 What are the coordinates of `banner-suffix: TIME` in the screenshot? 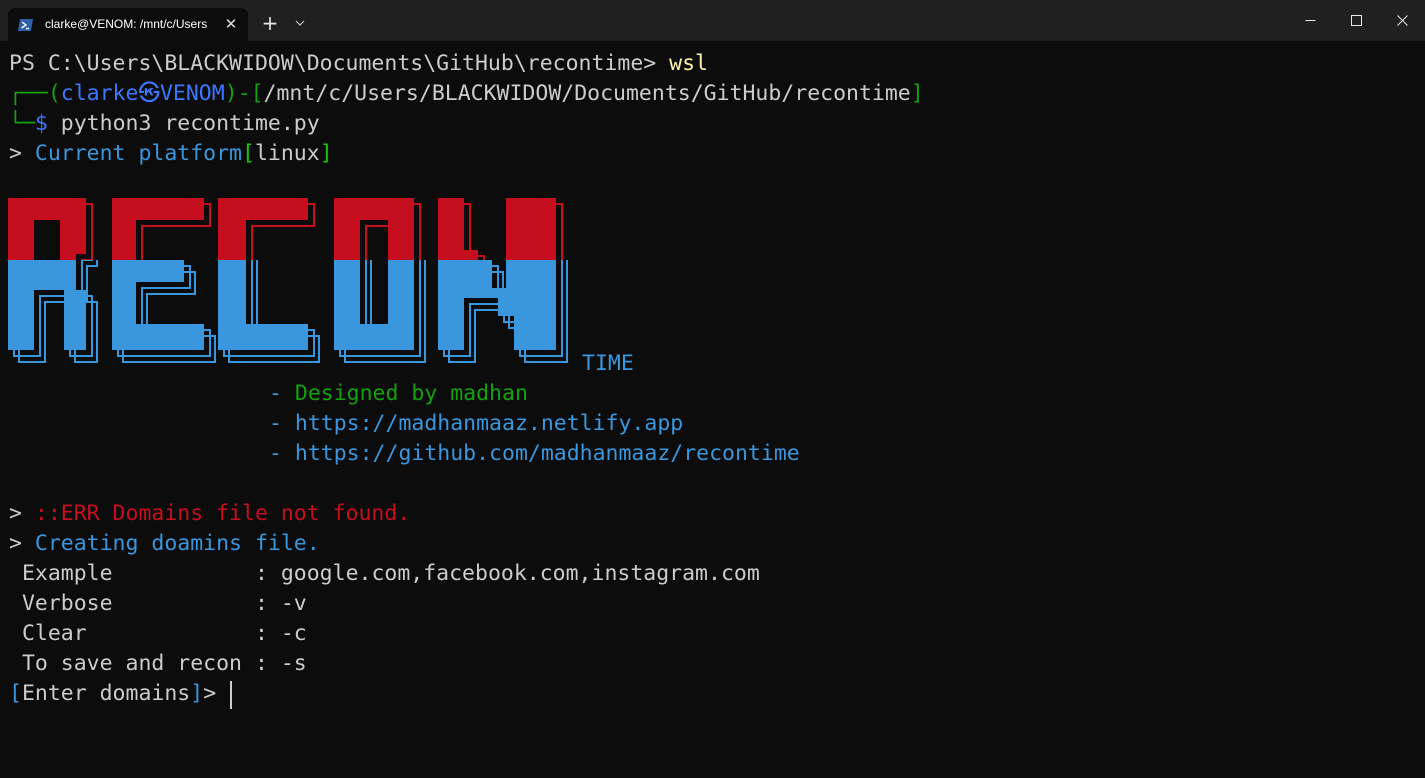 It's located at (608, 363).